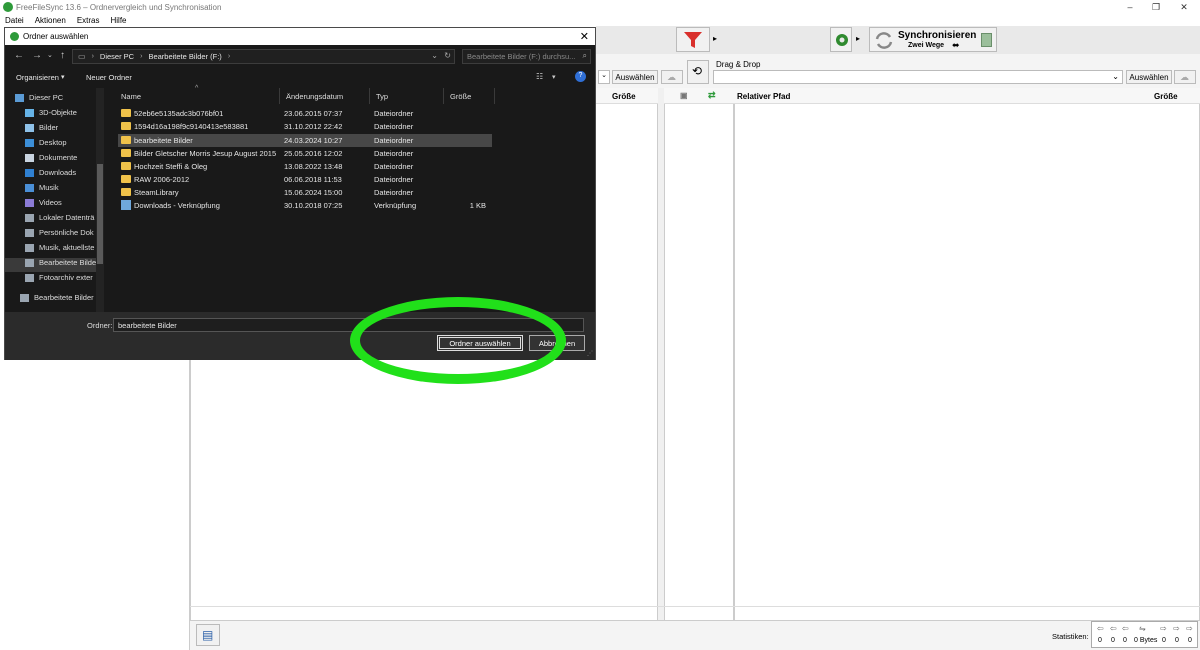 The width and height of the screenshot is (1200, 650). Describe the element at coordinates (37, 77) in the screenshot. I see `organize-button: Organisieren` at that location.